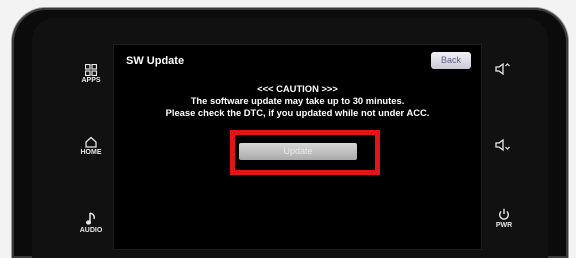 The image size is (576, 258). What do you see at coordinates (297, 88) in the screenshot?
I see `caution-heading: <<< CAUTION >>>` at bounding box center [297, 88].